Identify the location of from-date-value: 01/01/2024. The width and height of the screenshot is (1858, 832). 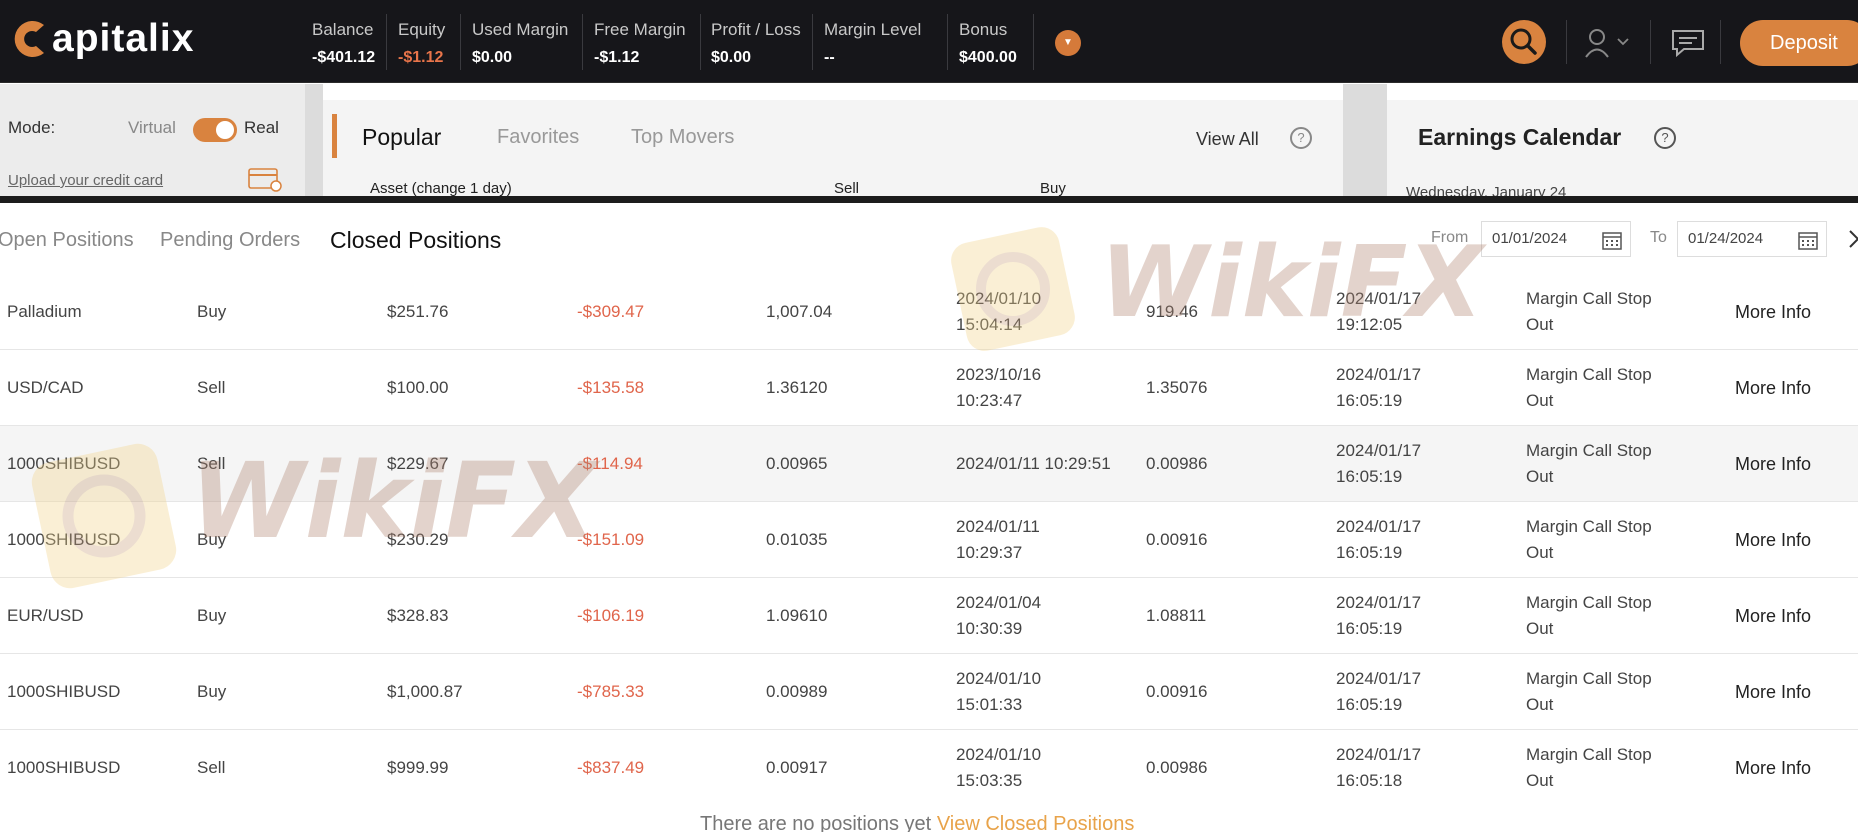
(1530, 238).